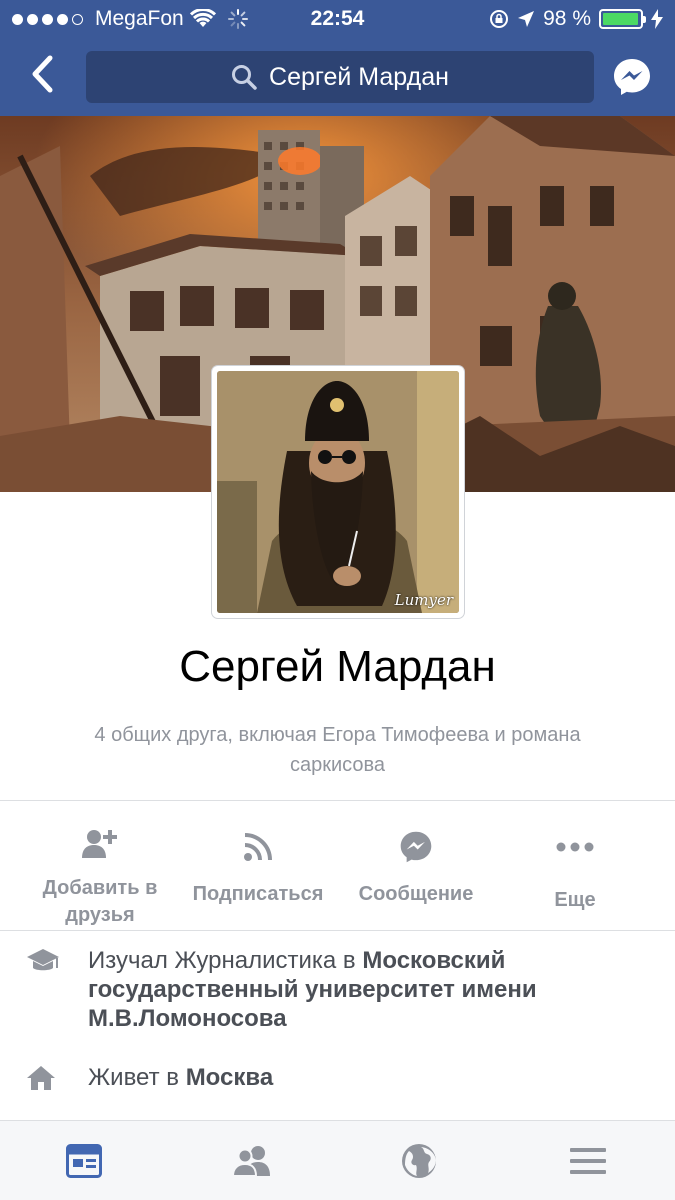 The image size is (675, 1200). I want to click on tab-notifications, so click(419, 1160).